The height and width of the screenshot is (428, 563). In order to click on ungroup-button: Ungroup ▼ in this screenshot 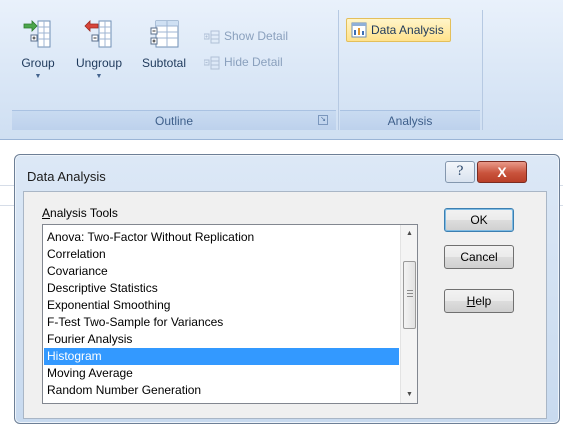, I will do `click(99, 49)`.